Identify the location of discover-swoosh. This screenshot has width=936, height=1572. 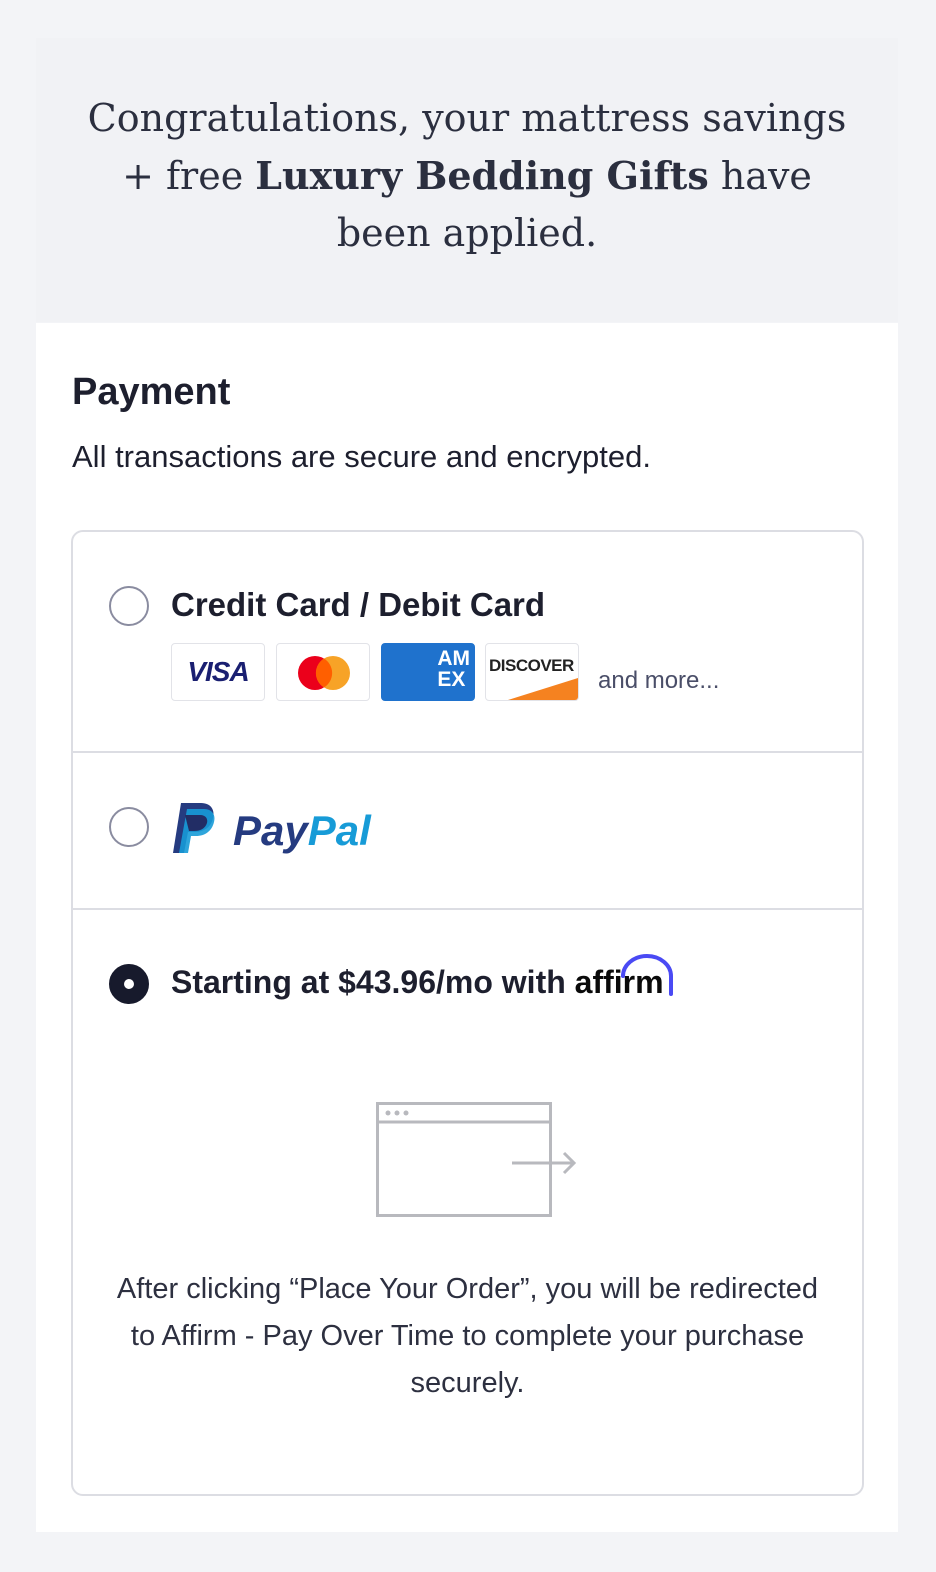
(543, 689).